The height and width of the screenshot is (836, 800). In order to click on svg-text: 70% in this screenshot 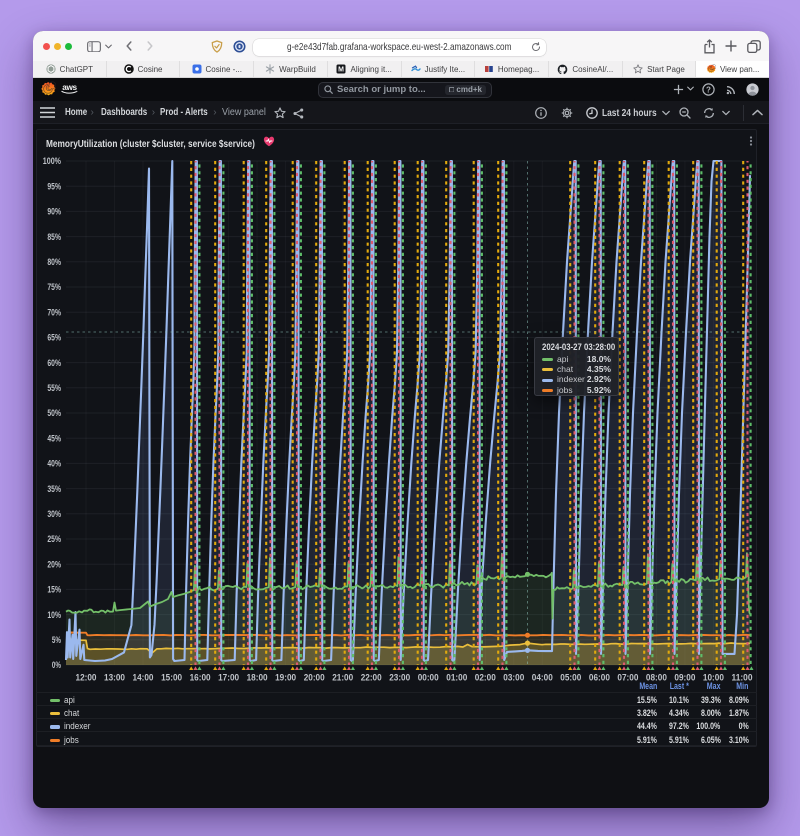, I will do `click(54, 312)`.